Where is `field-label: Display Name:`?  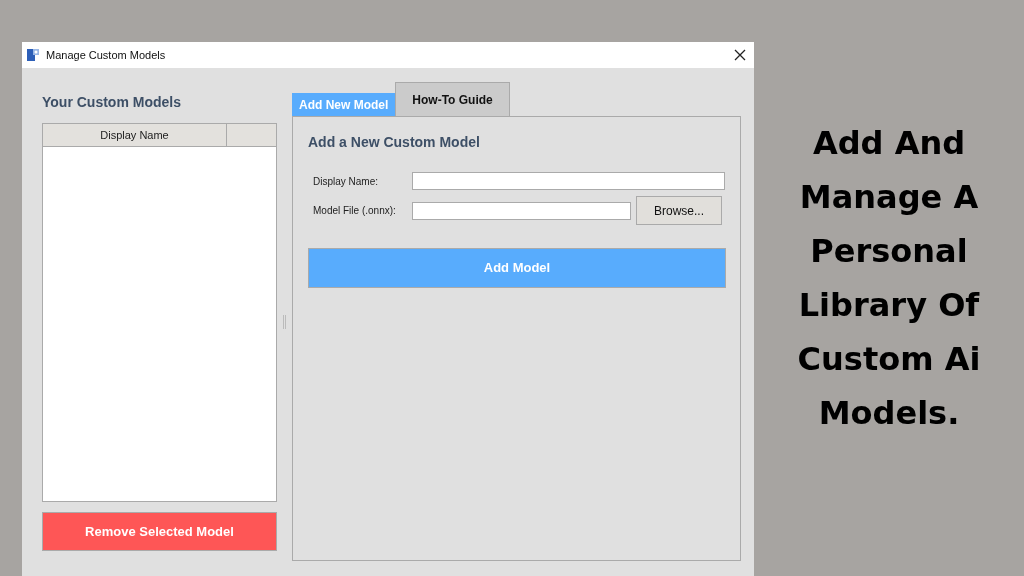 field-label: Display Name: is located at coordinates (346, 181).